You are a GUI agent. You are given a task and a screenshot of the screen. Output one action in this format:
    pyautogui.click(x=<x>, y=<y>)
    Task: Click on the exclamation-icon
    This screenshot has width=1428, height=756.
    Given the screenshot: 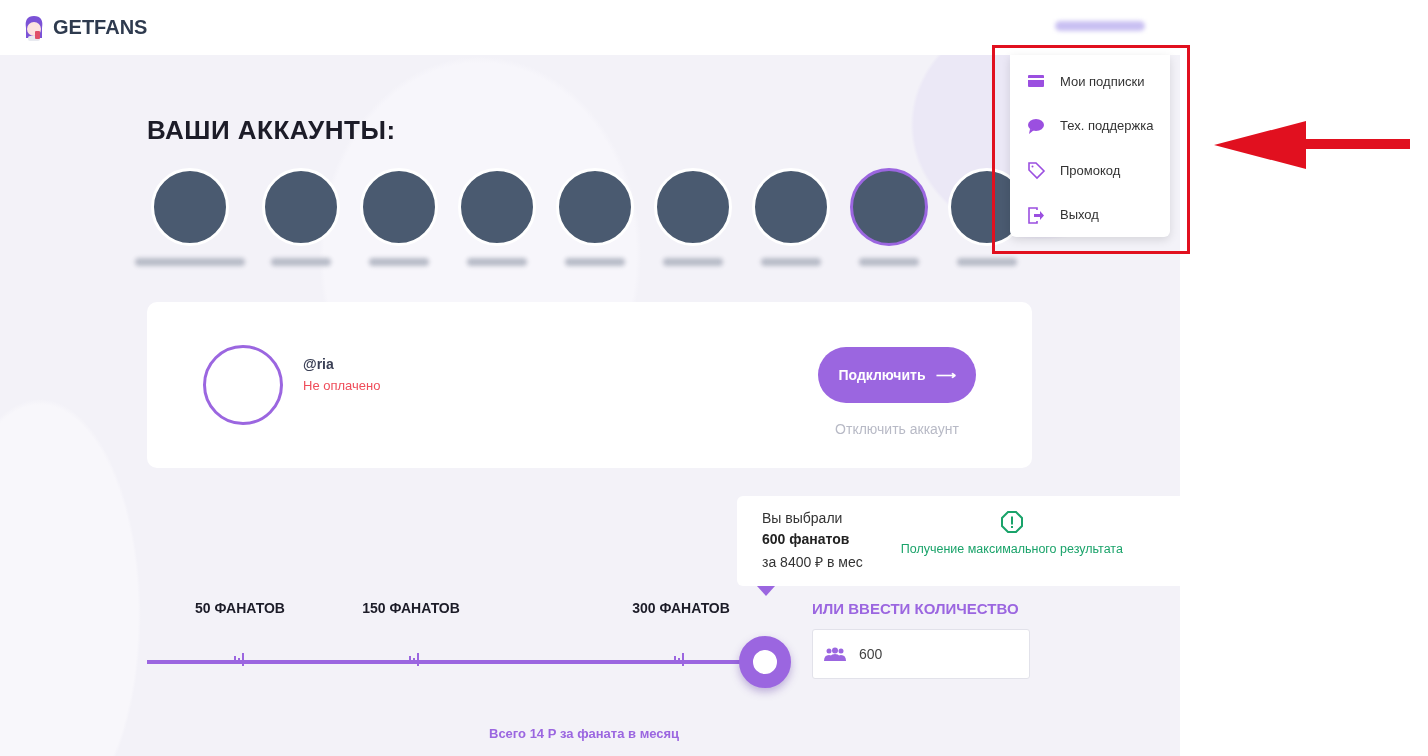 What is the action you would take?
    pyautogui.click(x=1011, y=522)
    